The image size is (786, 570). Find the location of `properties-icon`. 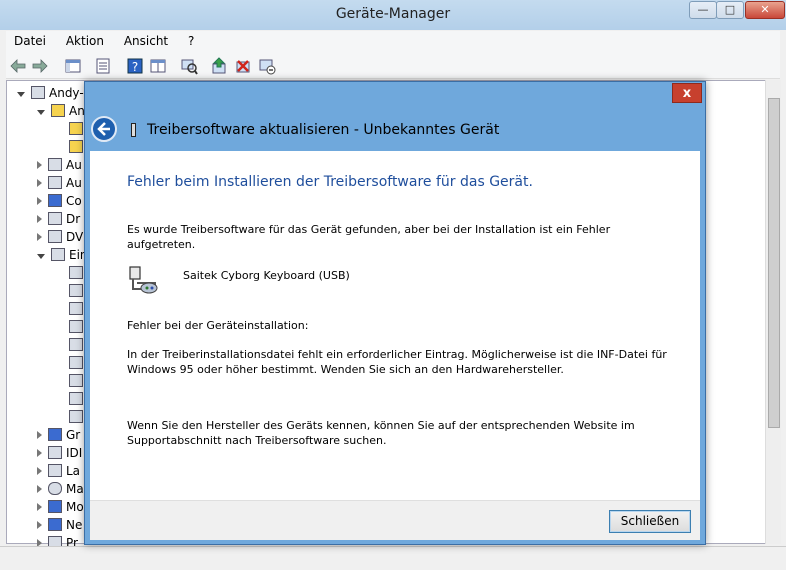

properties-icon is located at coordinates (103, 66).